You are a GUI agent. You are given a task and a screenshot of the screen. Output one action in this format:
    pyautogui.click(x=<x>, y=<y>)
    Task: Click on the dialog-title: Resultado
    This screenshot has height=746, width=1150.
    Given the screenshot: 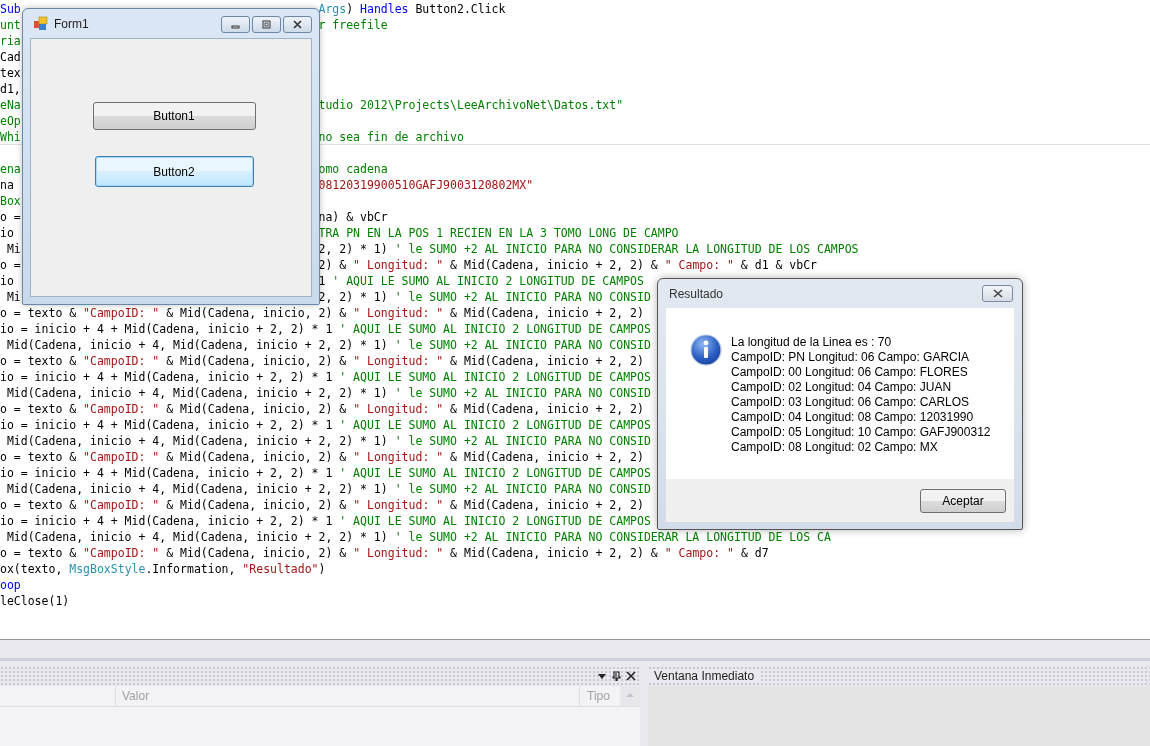 What is the action you would take?
    pyautogui.click(x=696, y=293)
    